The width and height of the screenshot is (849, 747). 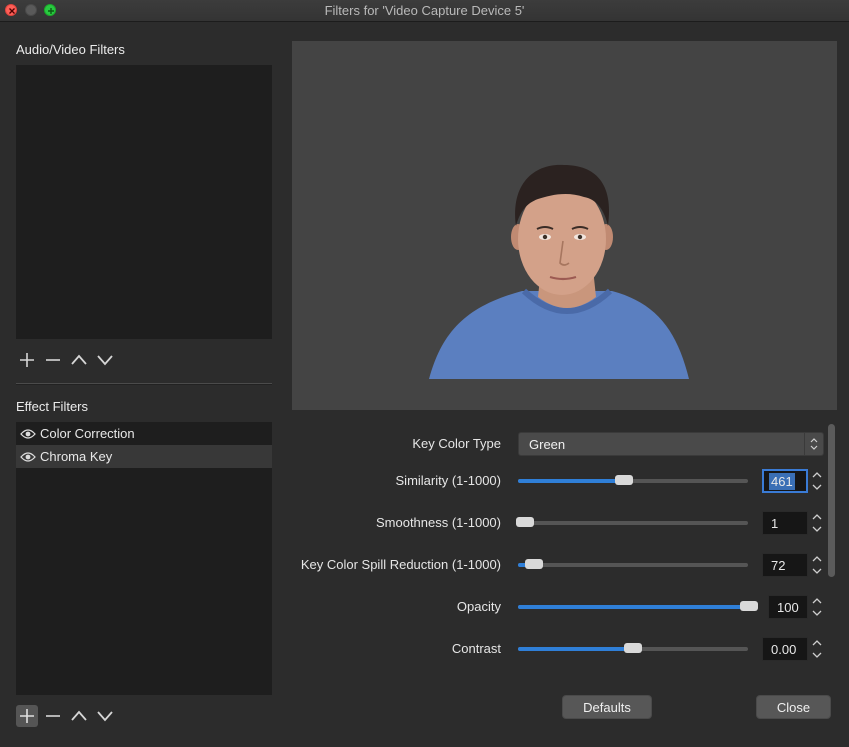 What do you see at coordinates (633, 564) in the screenshot?
I see `spill-reduction-slider` at bounding box center [633, 564].